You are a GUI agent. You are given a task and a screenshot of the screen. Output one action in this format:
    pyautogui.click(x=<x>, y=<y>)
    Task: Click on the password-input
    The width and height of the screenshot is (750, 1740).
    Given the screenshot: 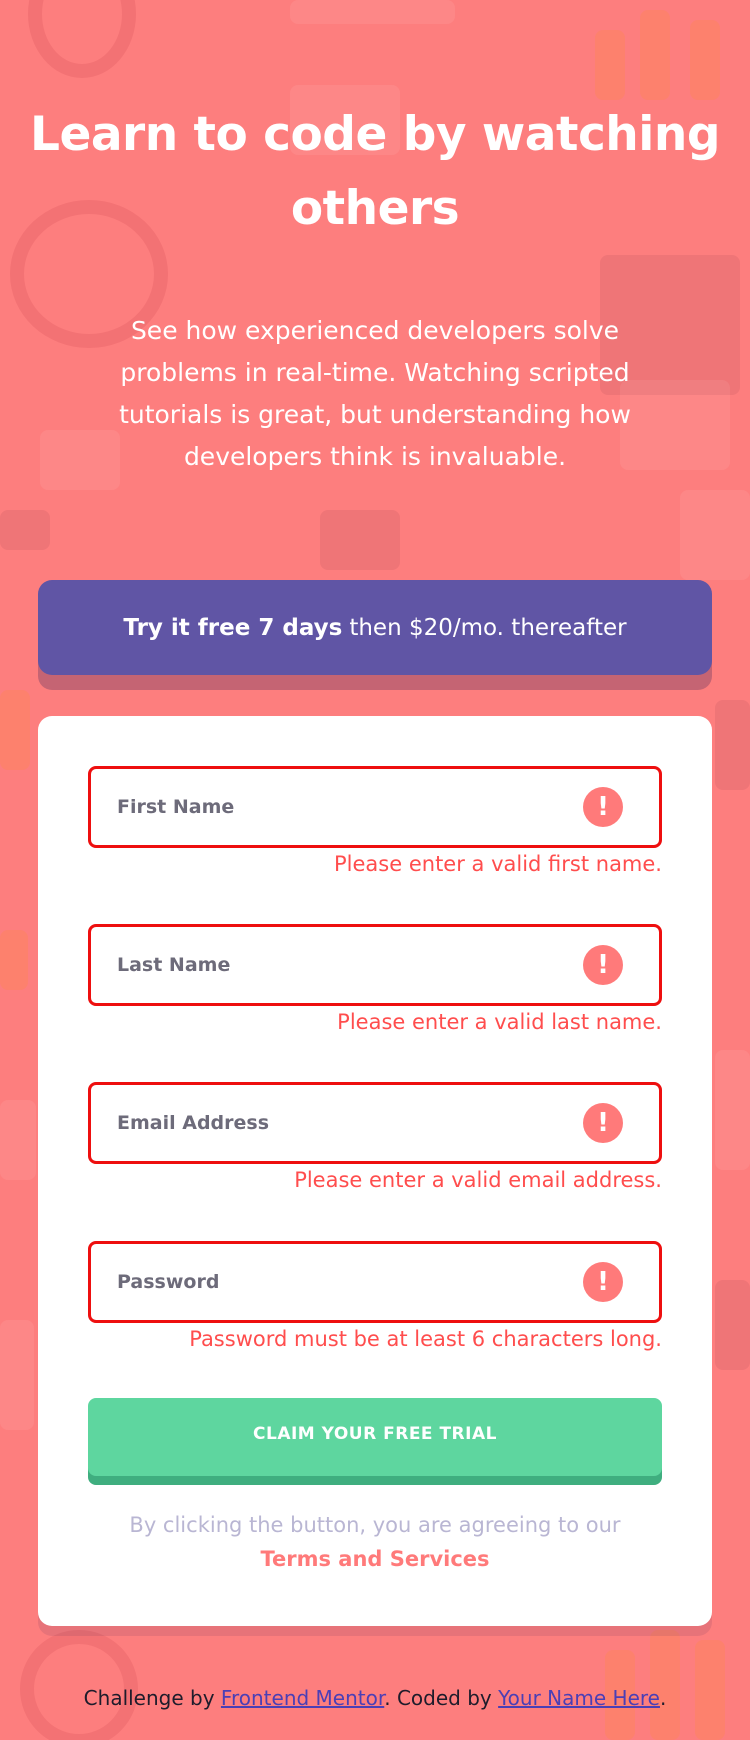 What is the action you would take?
    pyautogui.click(x=349, y=1282)
    